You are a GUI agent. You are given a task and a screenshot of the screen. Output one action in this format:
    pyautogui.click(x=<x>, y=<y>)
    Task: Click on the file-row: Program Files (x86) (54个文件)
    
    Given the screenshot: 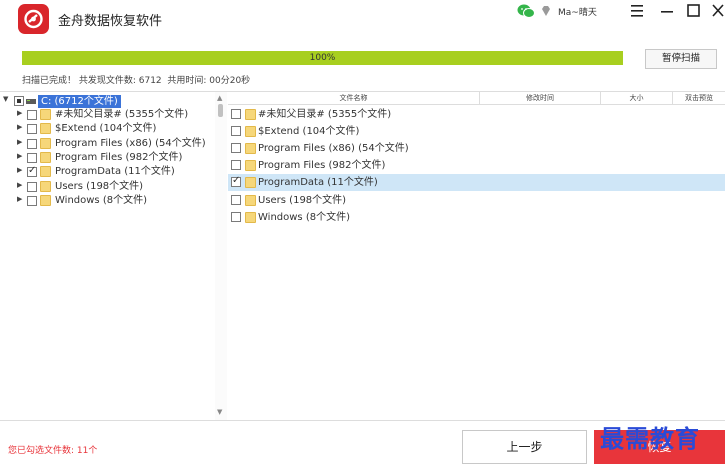 What is the action you would take?
    pyautogui.click(x=476, y=148)
    